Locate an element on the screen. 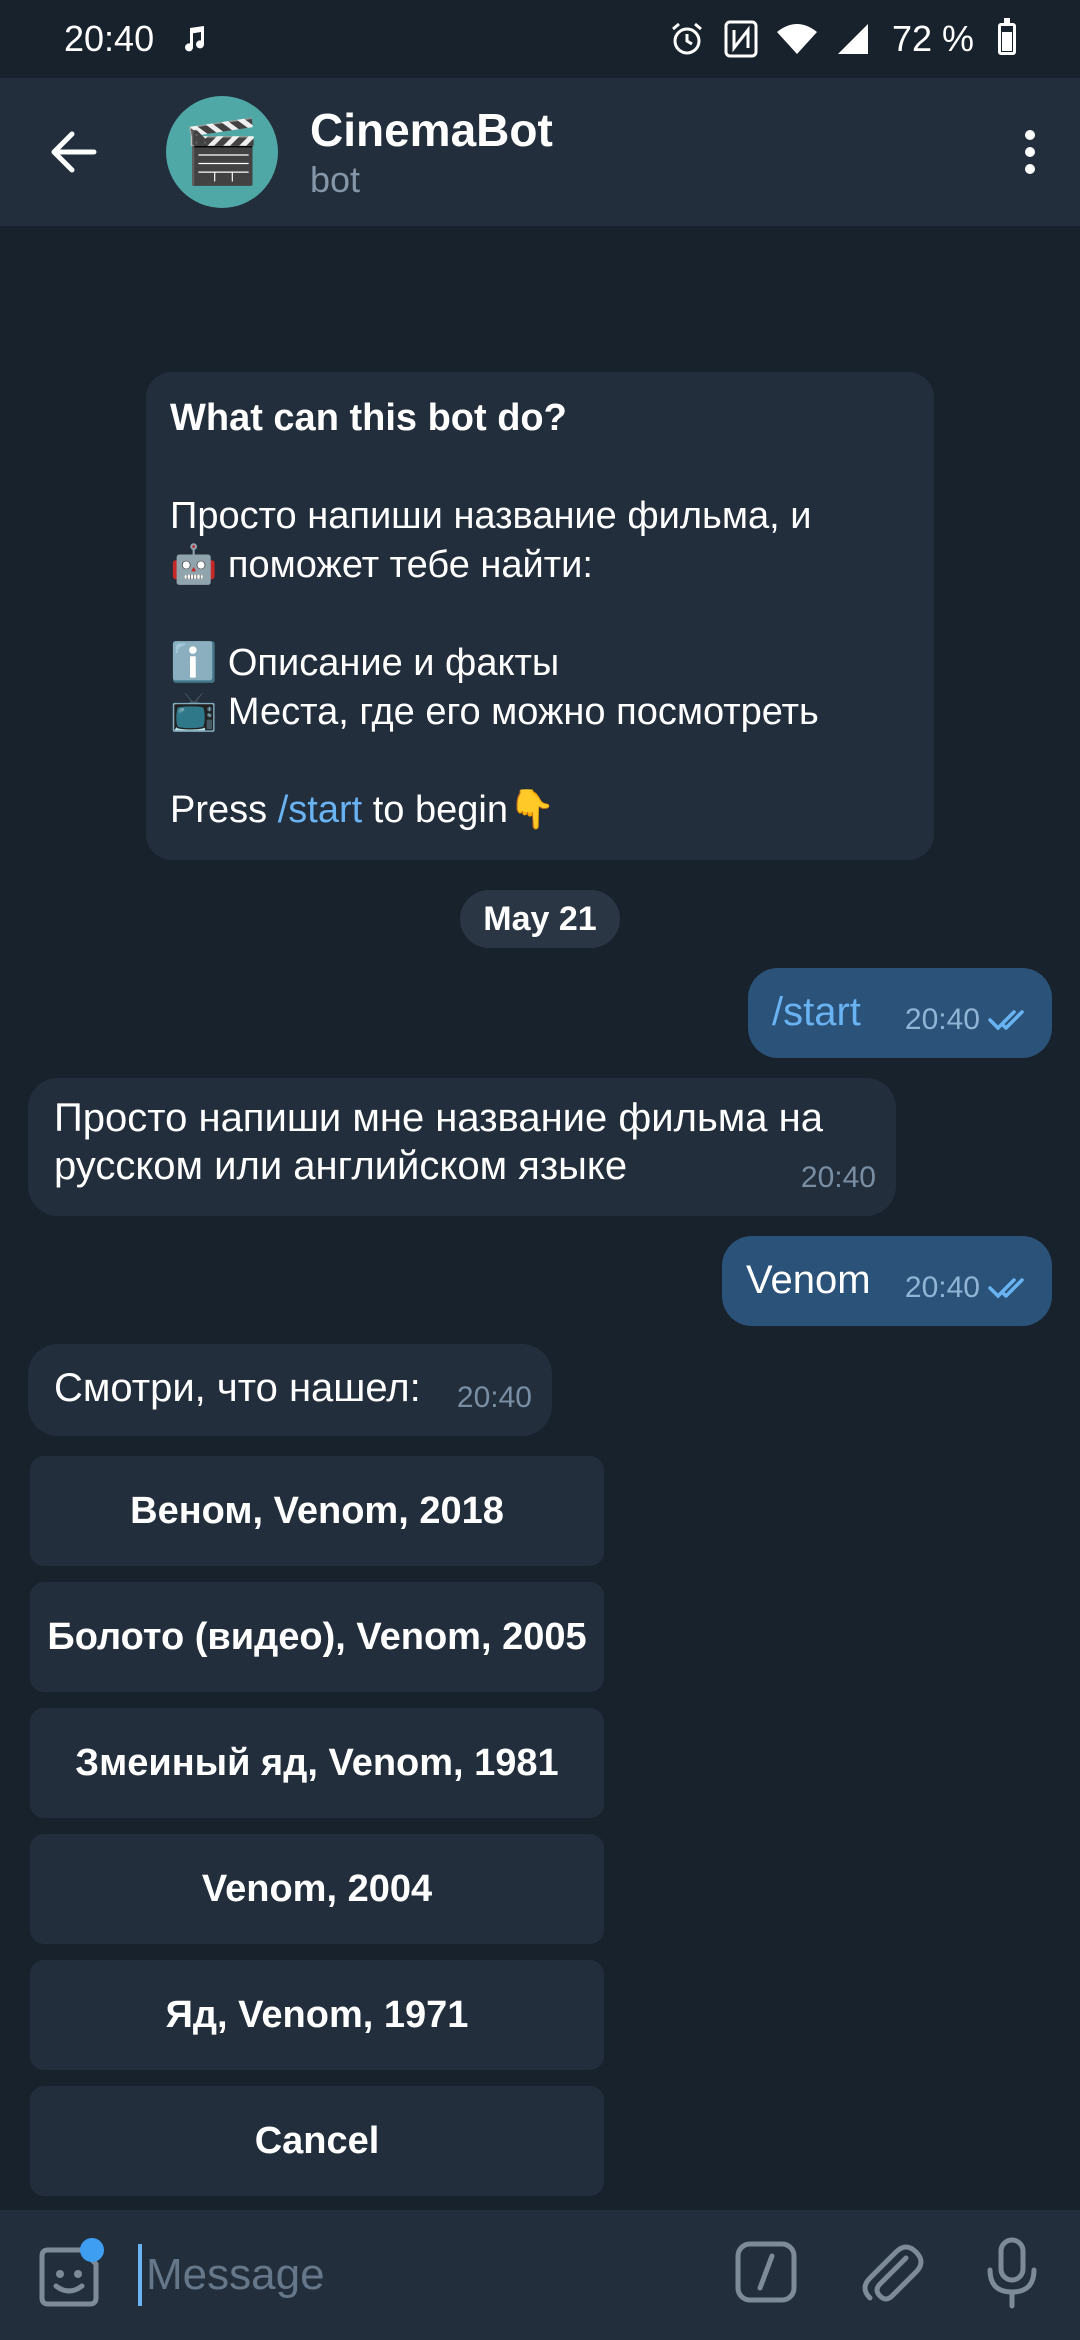 This screenshot has height=2340, width=1080. text-caret is located at coordinates (140, 2275).